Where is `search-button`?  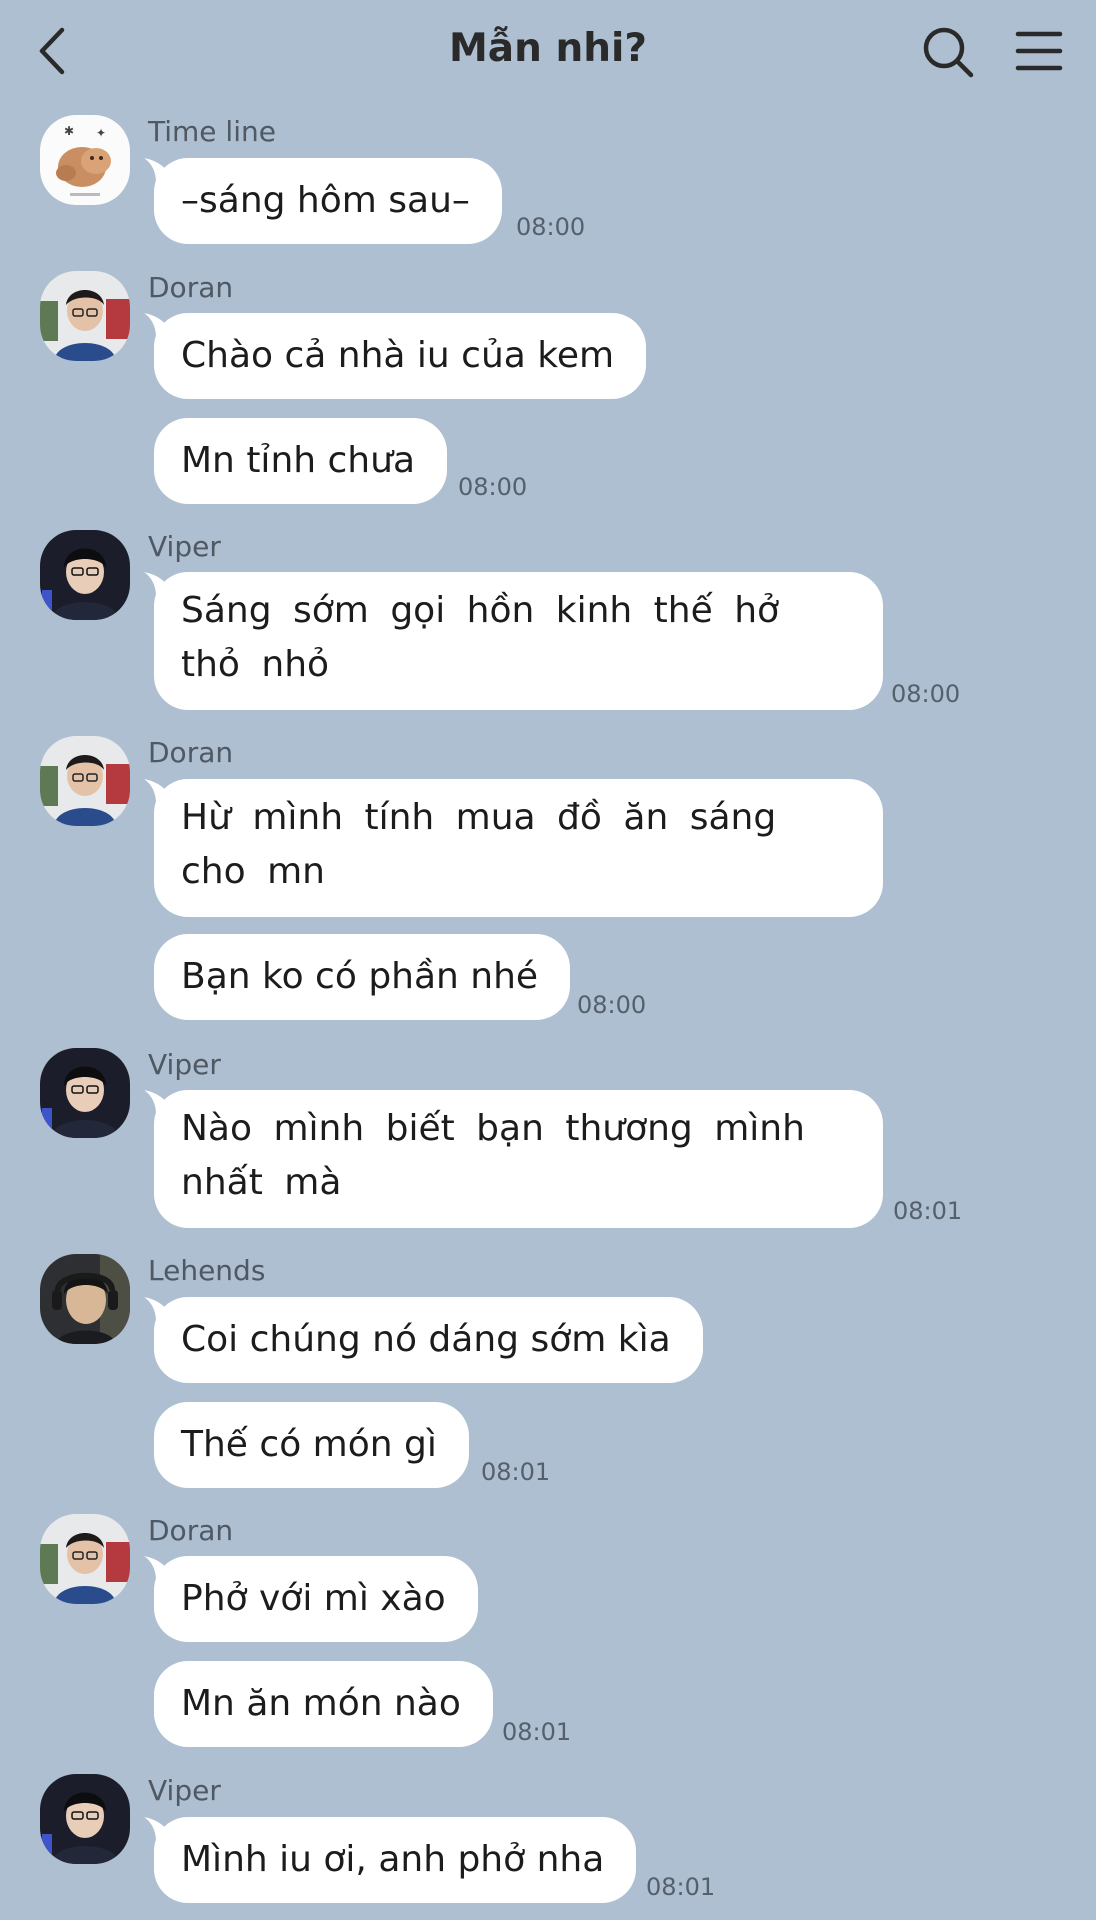 search-button is located at coordinates (948, 52).